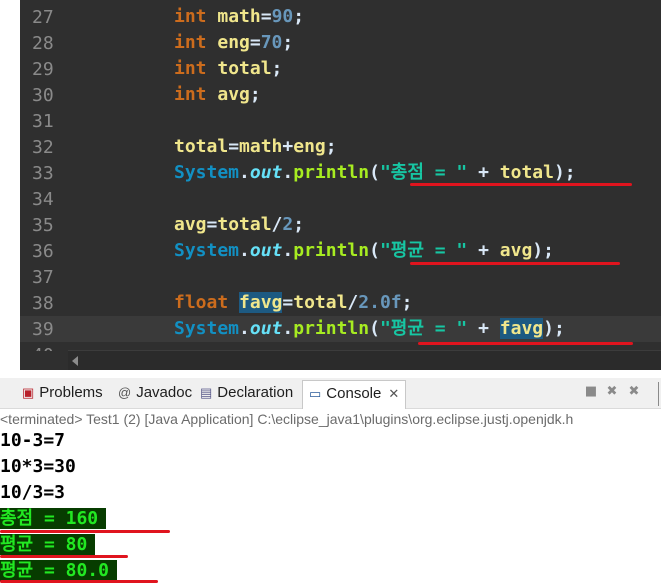 This screenshot has width=661, height=587. What do you see at coordinates (340, 147) in the screenshot?
I see `code-line: 32 total=math+eng;` at bounding box center [340, 147].